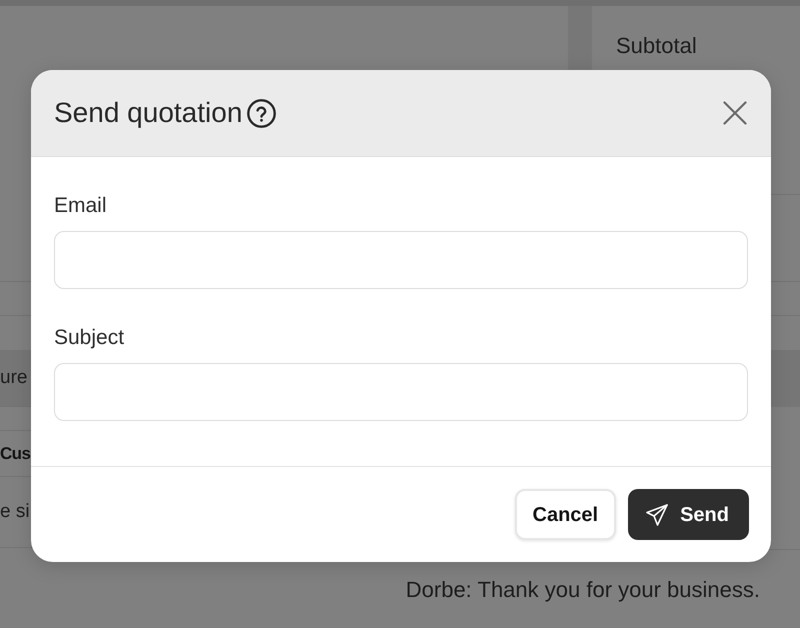  What do you see at coordinates (261, 113) in the screenshot?
I see `help-icon` at bounding box center [261, 113].